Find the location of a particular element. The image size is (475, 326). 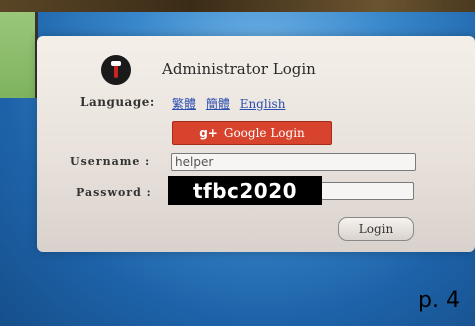

username-input: helper is located at coordinates (293, 162).